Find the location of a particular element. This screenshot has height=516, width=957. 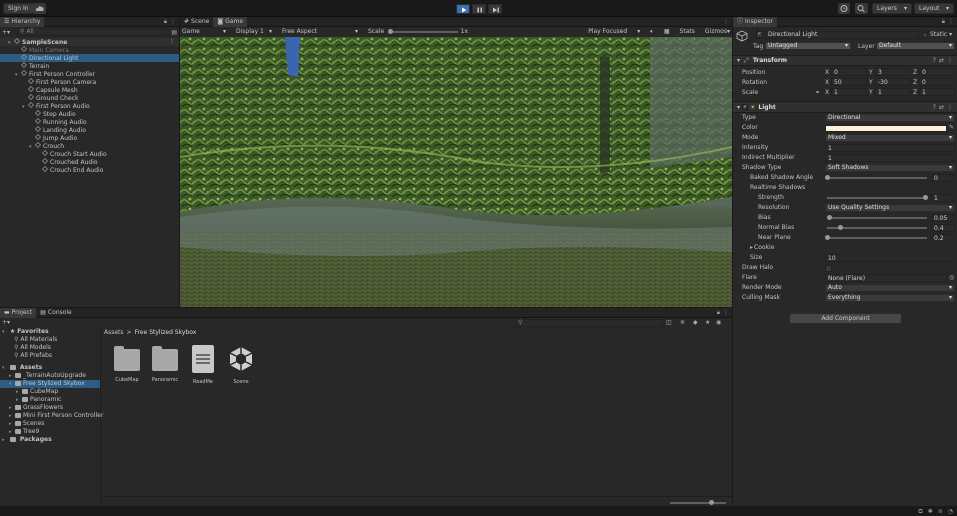

stats-button: Stats is located at coordinates (687, 31).